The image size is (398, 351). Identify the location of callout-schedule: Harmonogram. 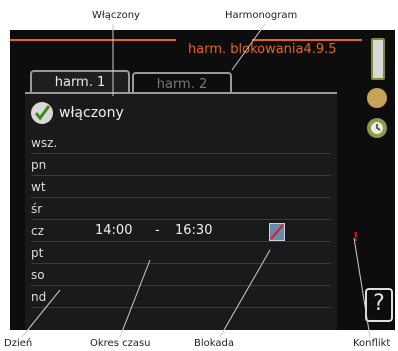
(261, 15).